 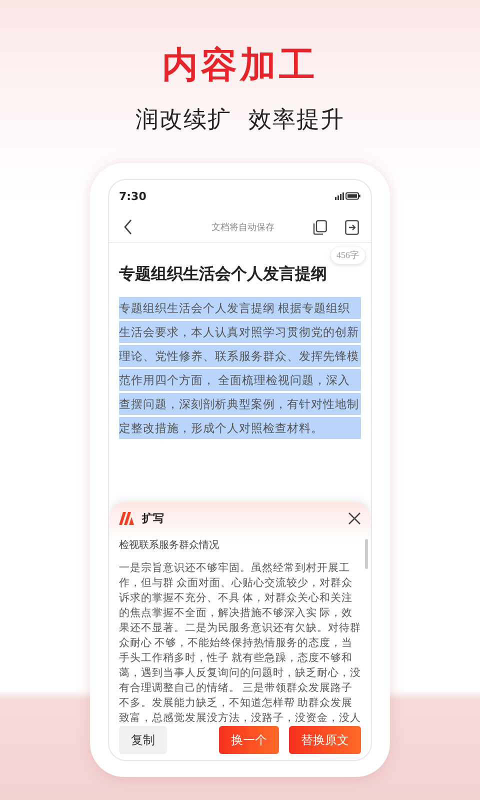 What do you see at coordinates (354, 518) in the screenshot?
I see `close-icon` at bounding box center [354, 518].